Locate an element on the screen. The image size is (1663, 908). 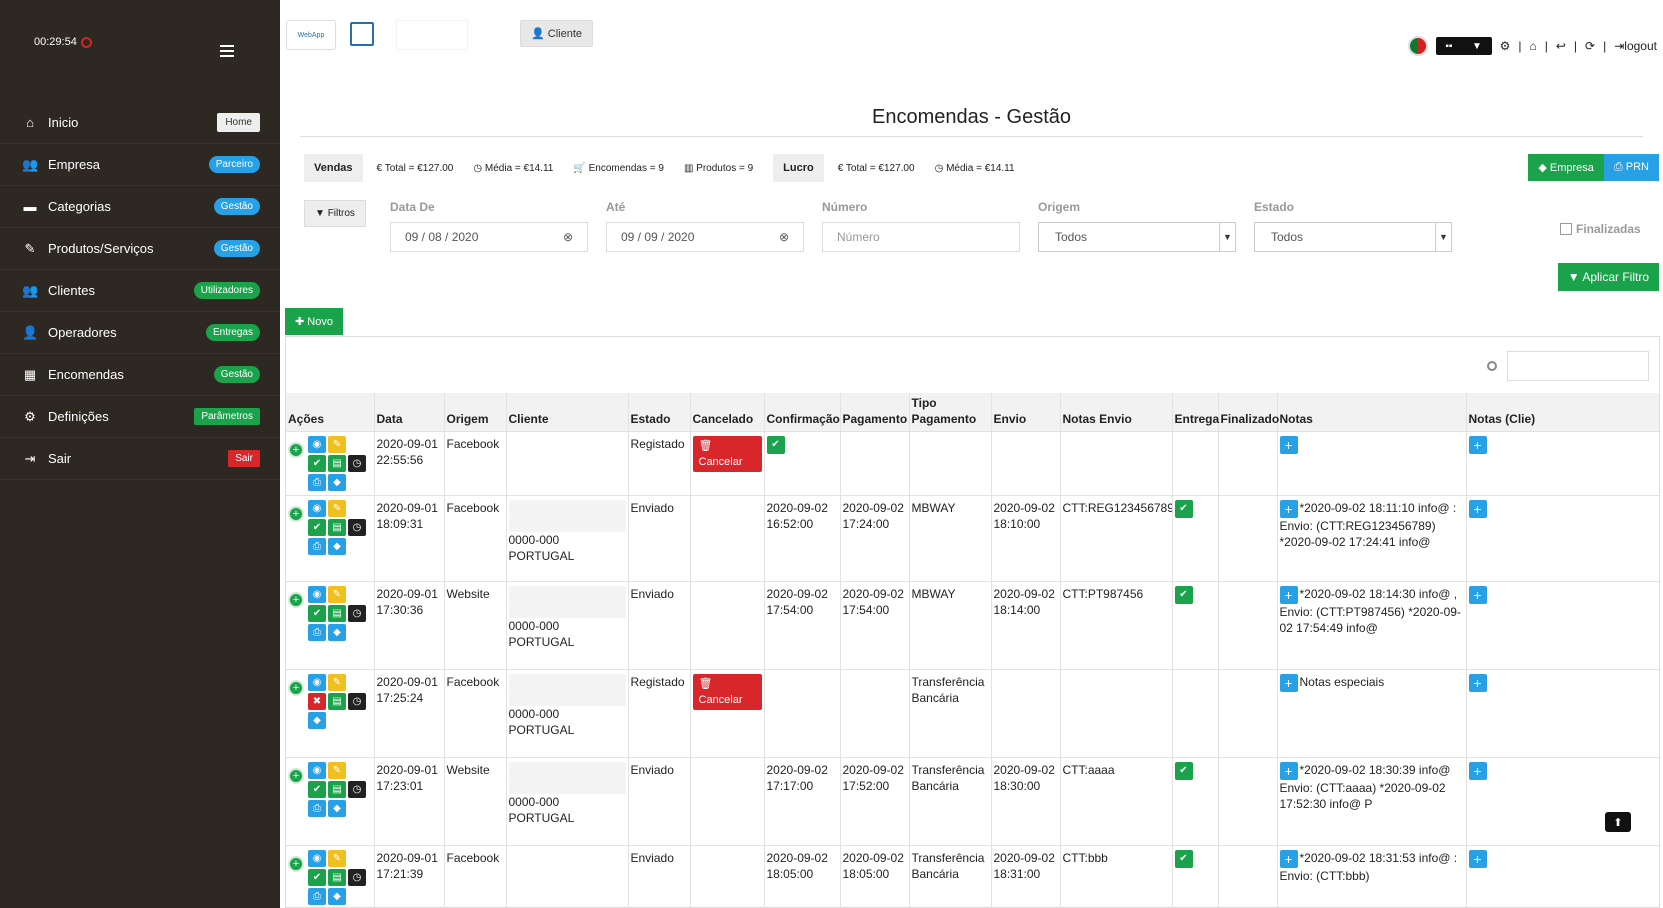
sidebar-item-sair: ⇥ Sair Sair is located at coordinates (140, 459).